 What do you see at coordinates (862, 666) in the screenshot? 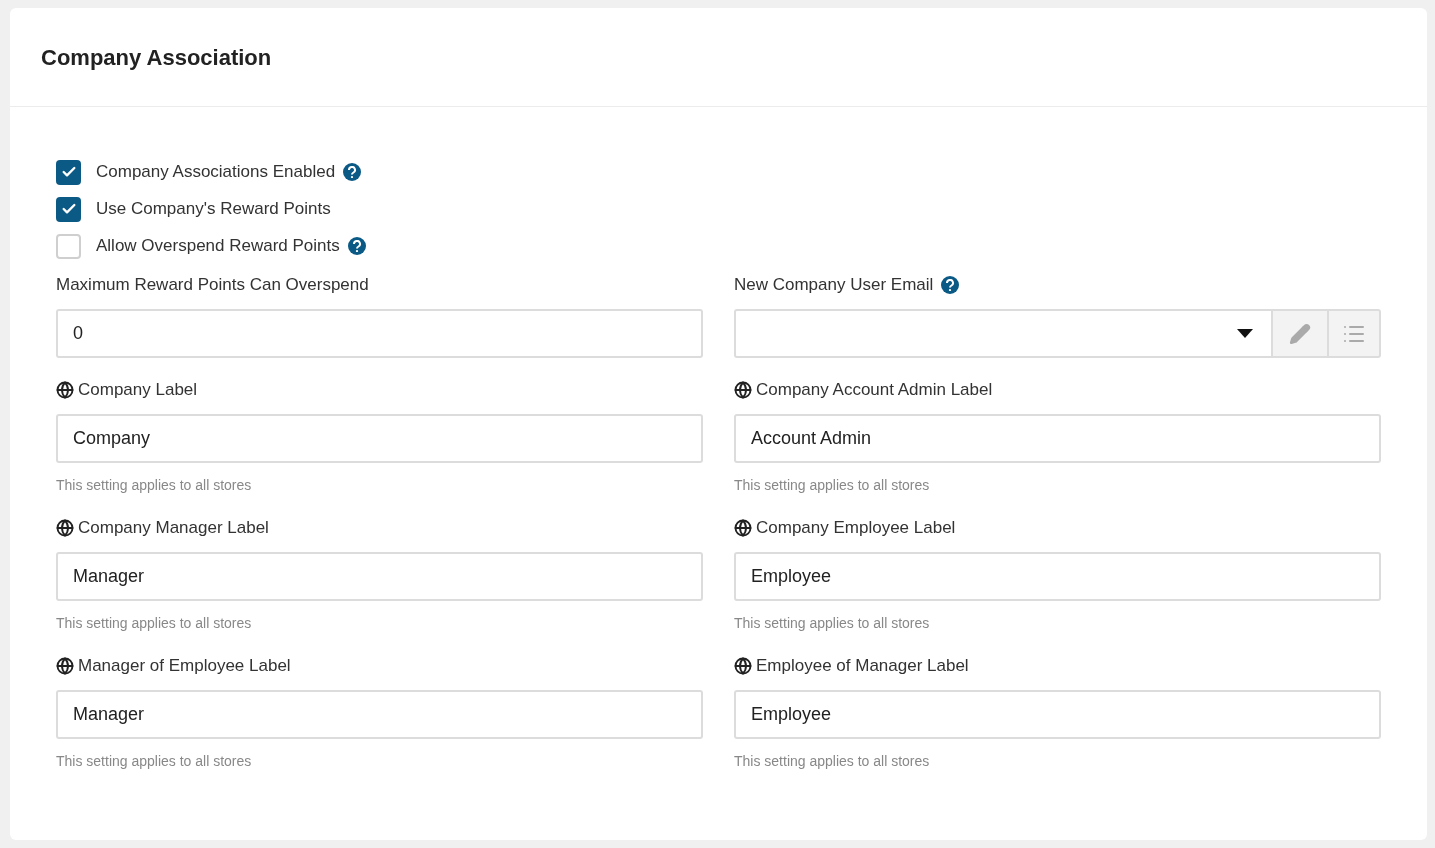
I see `field-label: Employee of Manager Label` at bounding box center [862, 666].